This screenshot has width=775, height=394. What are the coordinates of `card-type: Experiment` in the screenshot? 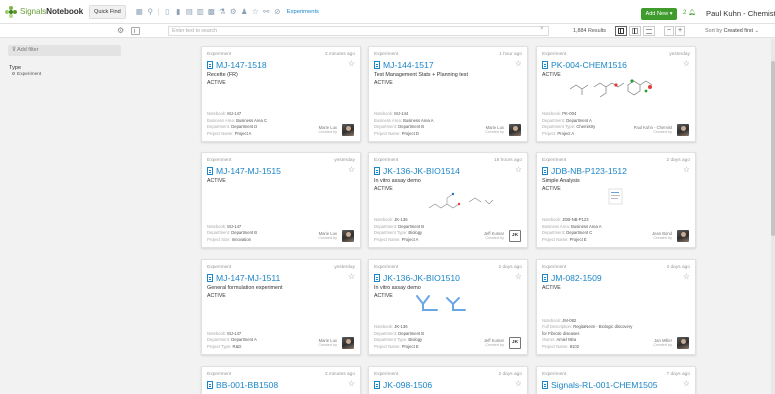 It's located at (386, 160).